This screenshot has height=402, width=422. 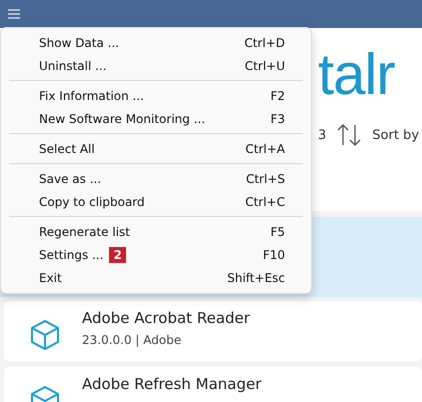 What do you see at coordinates (264, 65) in the screenshot?
I see `shortcut-text: Ctrl+U` at bounding box center [264, 65].